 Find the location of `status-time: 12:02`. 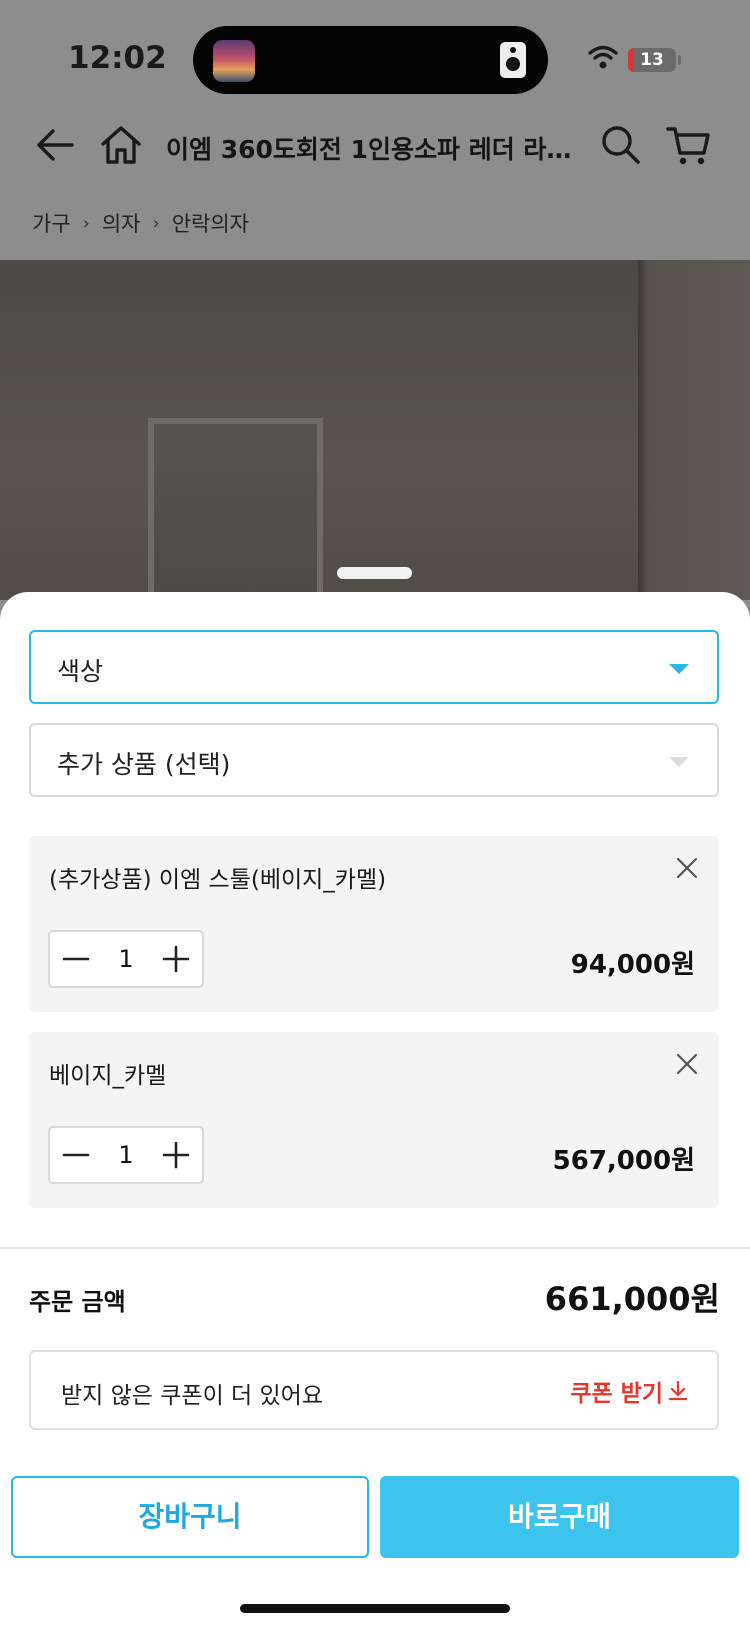

status-time: 12:02 is located at coordinates (117, 58).